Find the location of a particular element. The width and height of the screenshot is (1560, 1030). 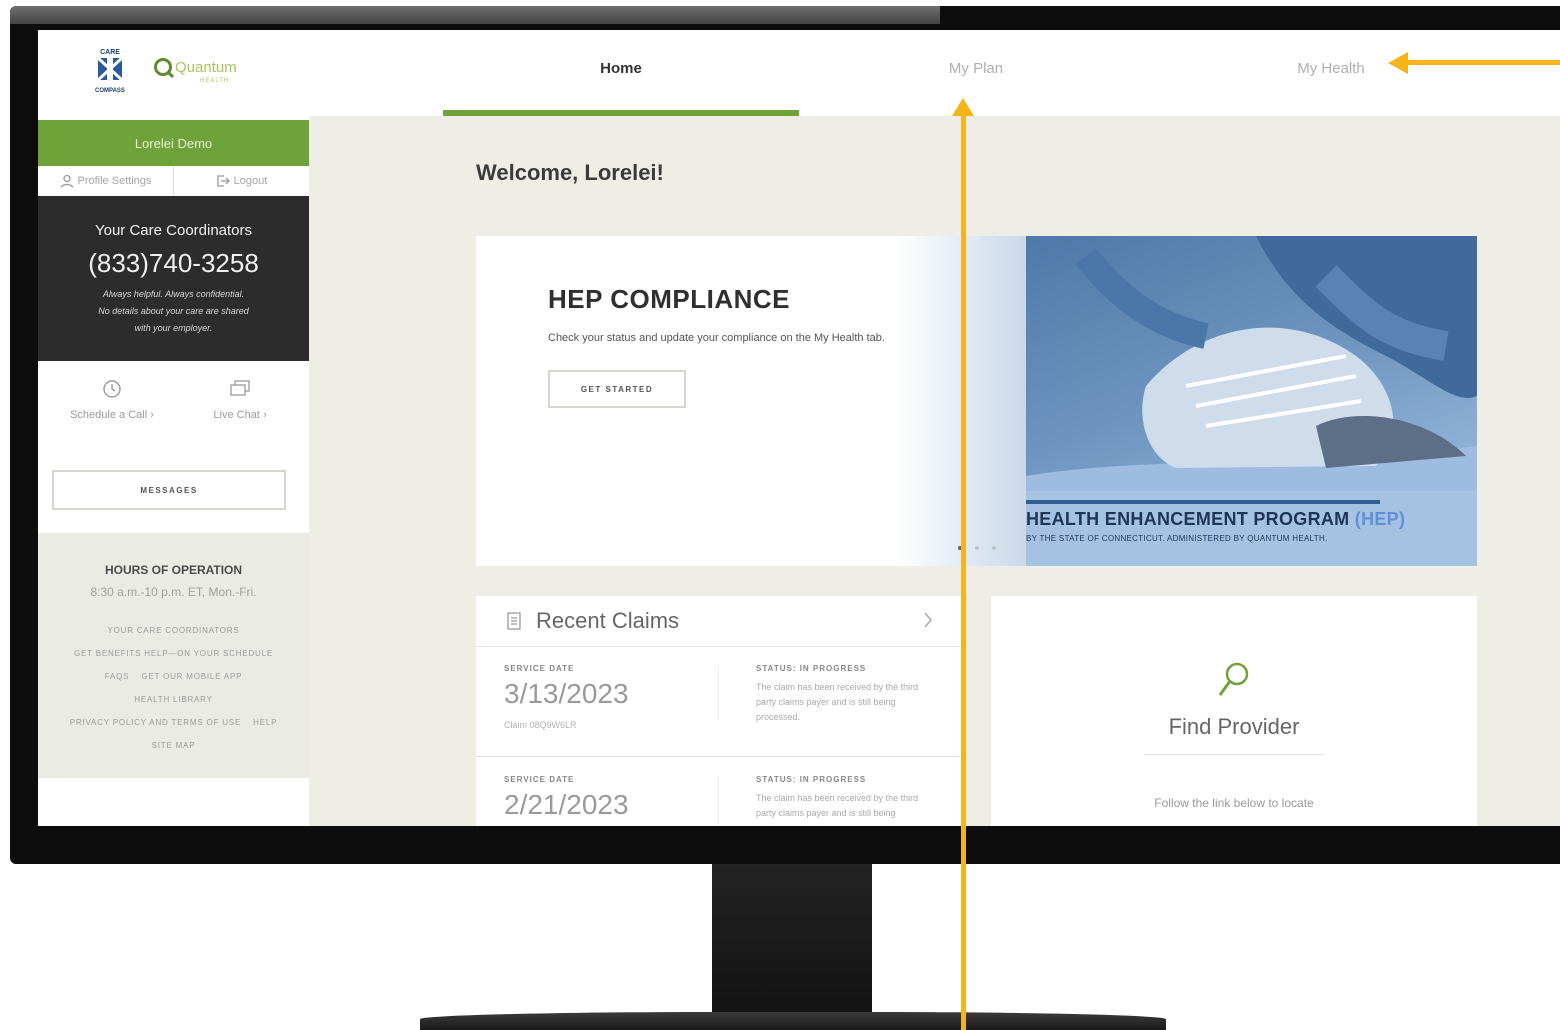

quantum-name: Quantum is located at coordinates (206, 67).